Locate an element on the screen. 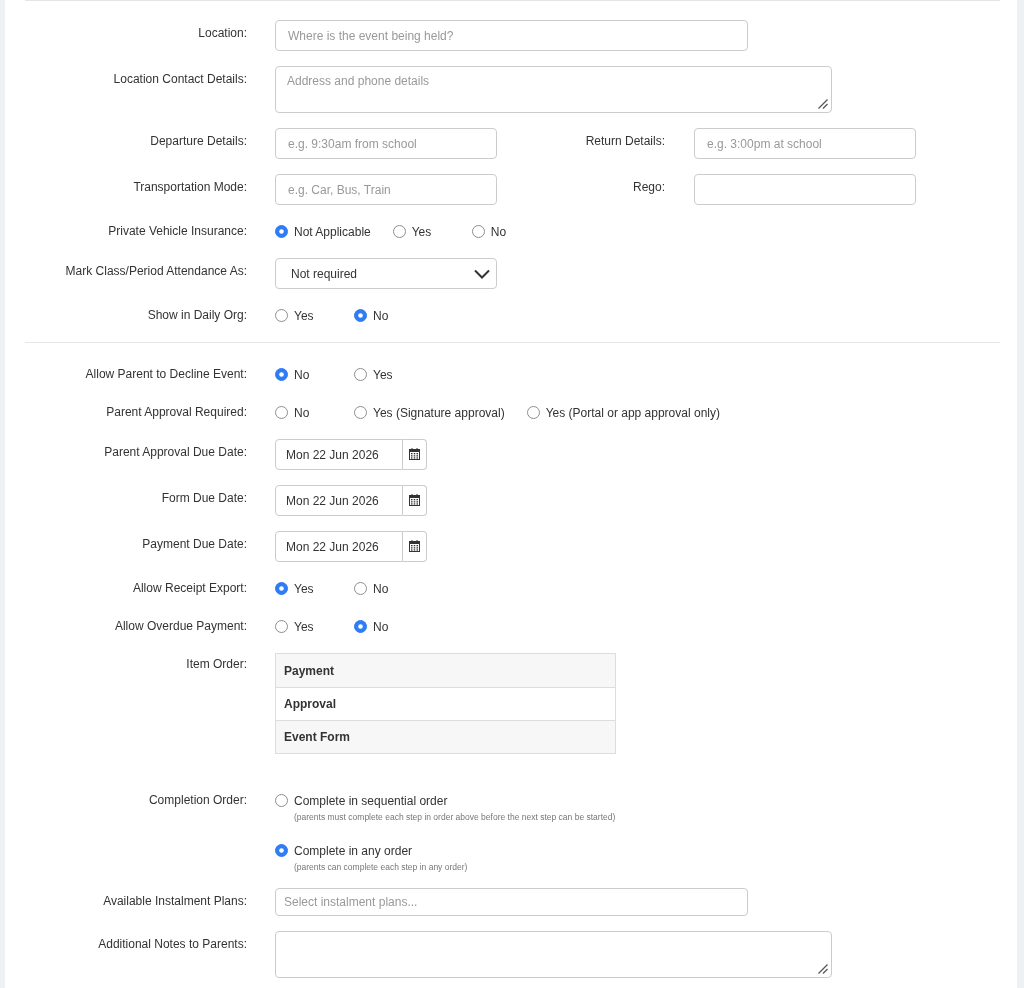 This screenshot has width=1024, height=988. field-label: Location Contact Details: is located at coordinates (179, 79).